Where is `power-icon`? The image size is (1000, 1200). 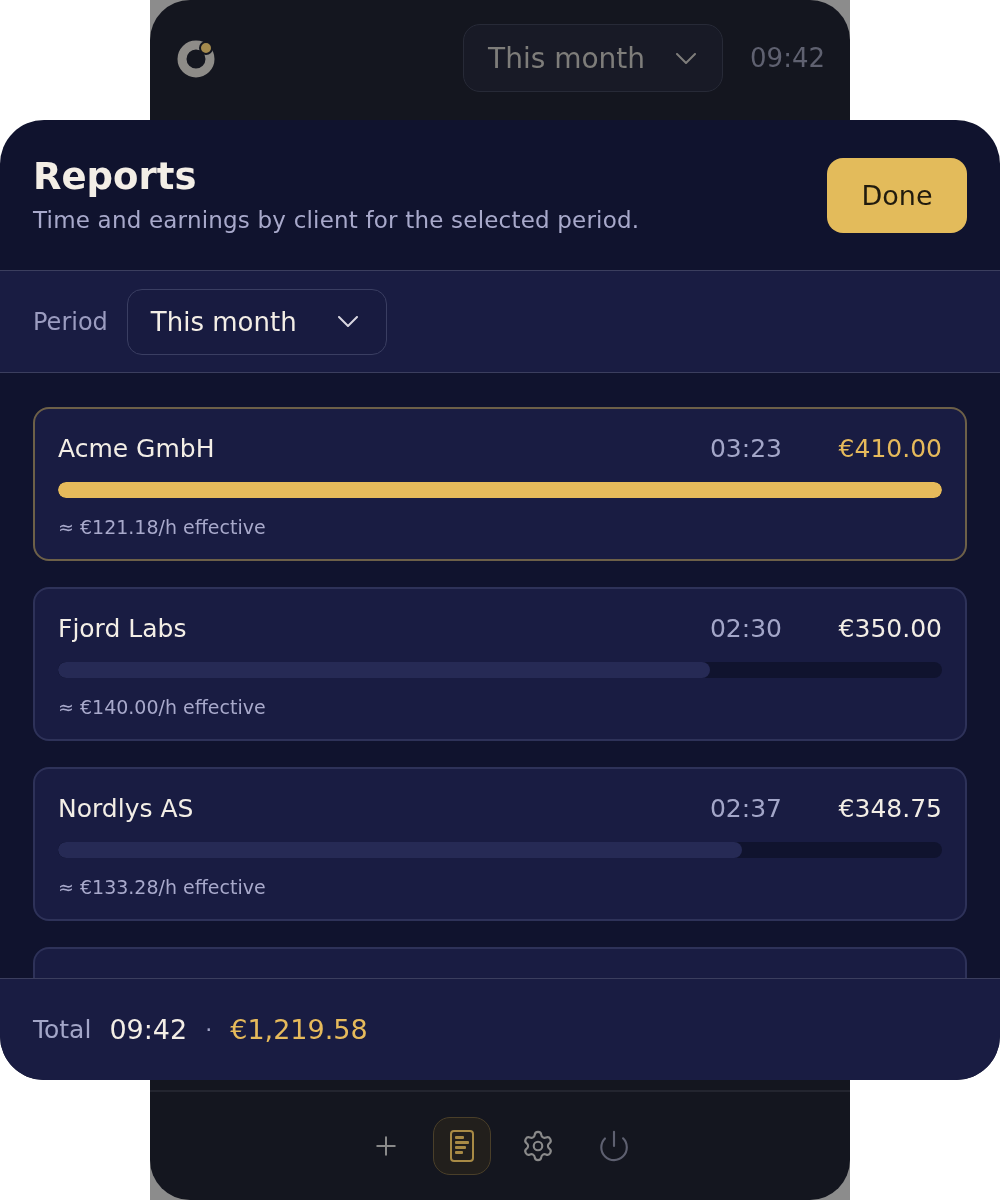 power-icon is located at coordinates (614, 1146).